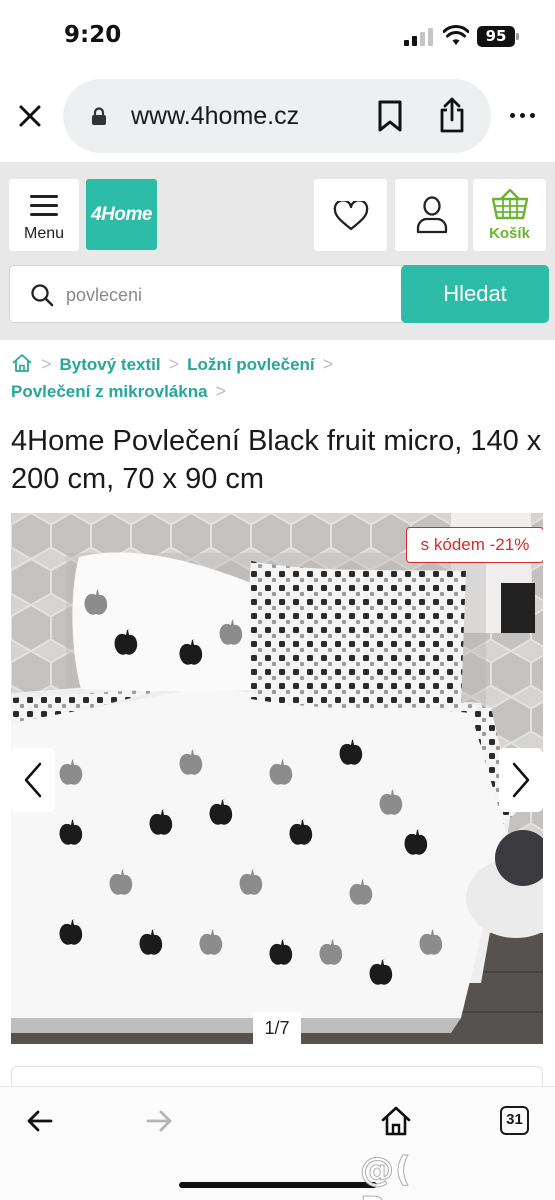 This screenshot has width=555, height=1200. I want to click on wishlist-button, so click(350, 215).